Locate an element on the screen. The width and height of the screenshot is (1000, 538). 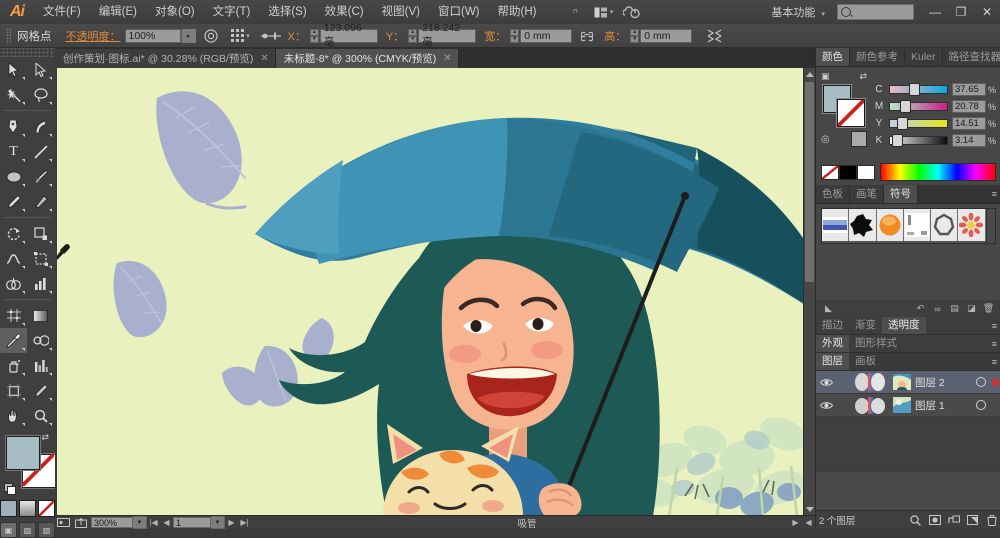
constrain-proportions-icon is located at coordinates (587, 36).